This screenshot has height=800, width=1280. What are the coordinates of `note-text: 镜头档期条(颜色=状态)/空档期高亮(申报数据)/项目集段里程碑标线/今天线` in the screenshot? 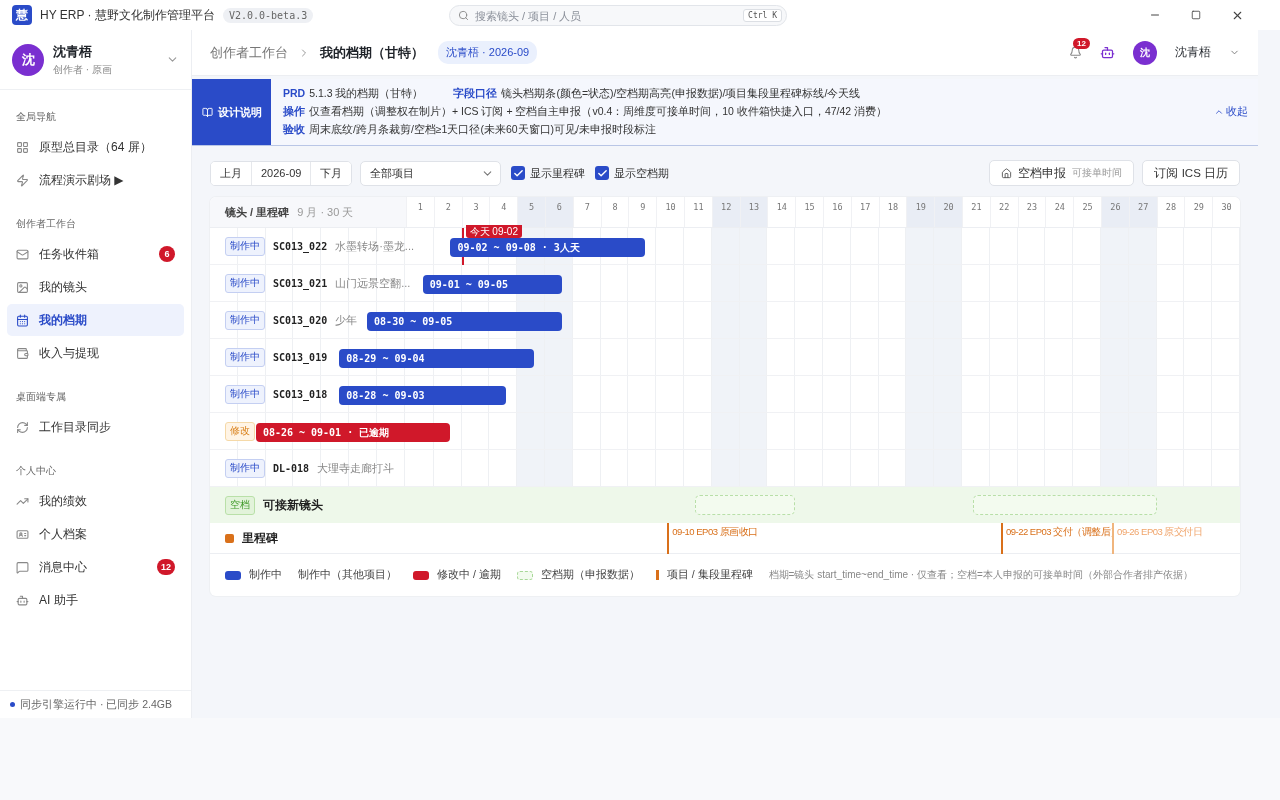 It's located at (681, 94).